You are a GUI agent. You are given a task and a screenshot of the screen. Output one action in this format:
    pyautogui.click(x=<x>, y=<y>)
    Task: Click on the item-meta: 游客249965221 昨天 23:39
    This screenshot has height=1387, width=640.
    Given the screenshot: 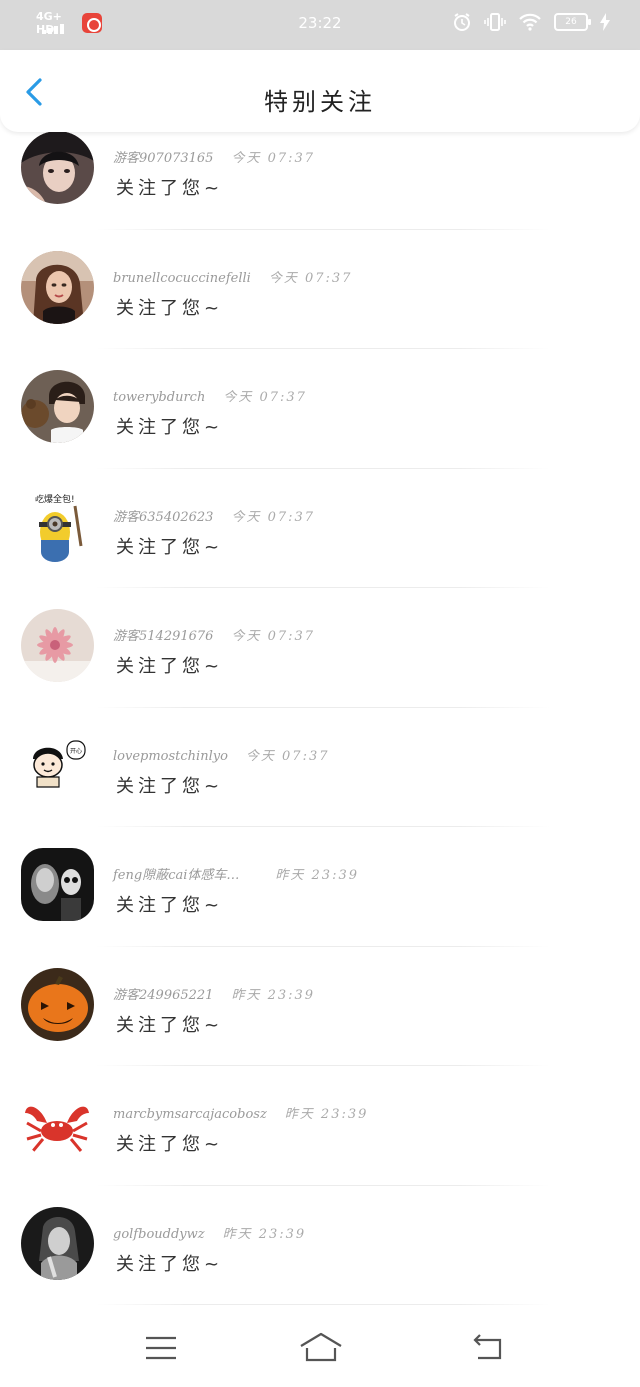 What is the action you would take?
    pyautogui.click(x=214, y=993)
    